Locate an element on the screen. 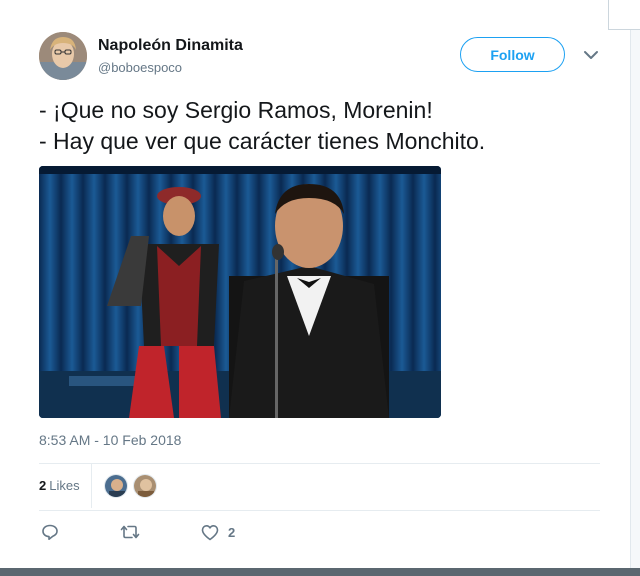 The image size is (640, 576). profile-avatar is located at coordinates (63, 56).